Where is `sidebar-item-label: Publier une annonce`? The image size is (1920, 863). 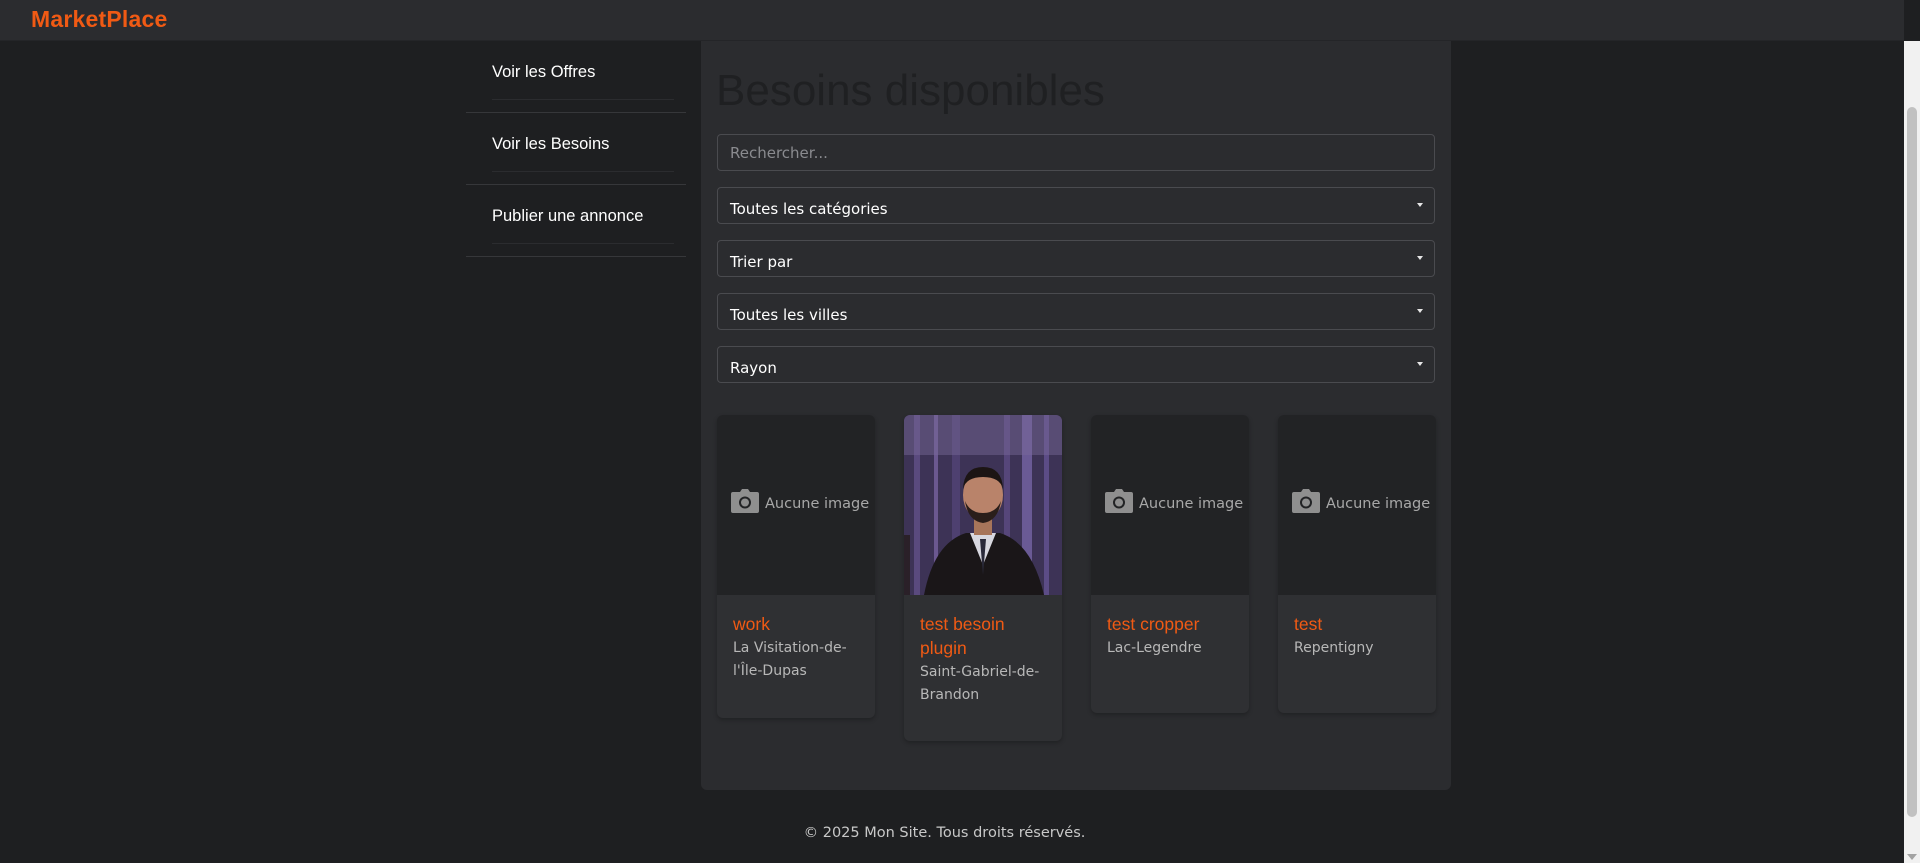
sidebar-item-label: Publier une annonce is located at coordinates (568, 216).